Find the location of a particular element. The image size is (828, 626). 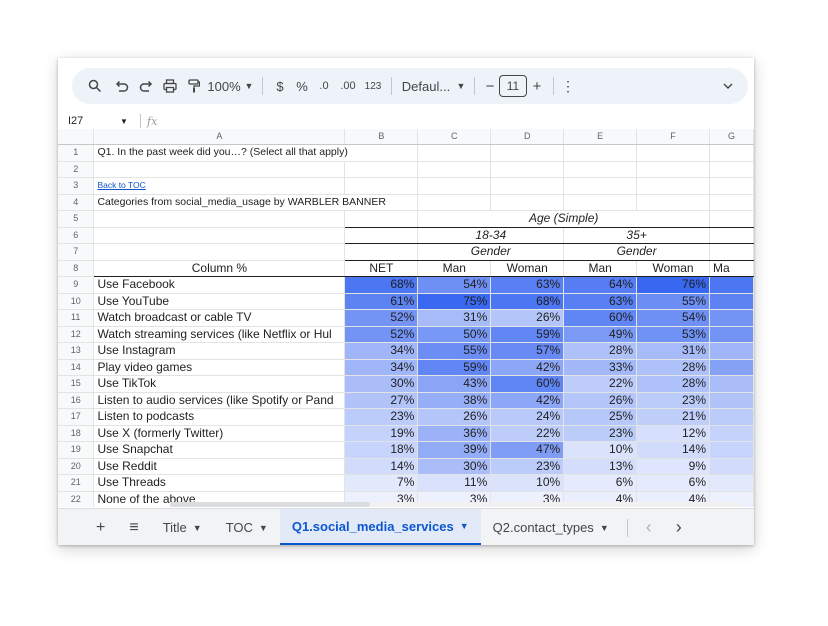

value-cell: 9% is located at coordinates (673, 466).